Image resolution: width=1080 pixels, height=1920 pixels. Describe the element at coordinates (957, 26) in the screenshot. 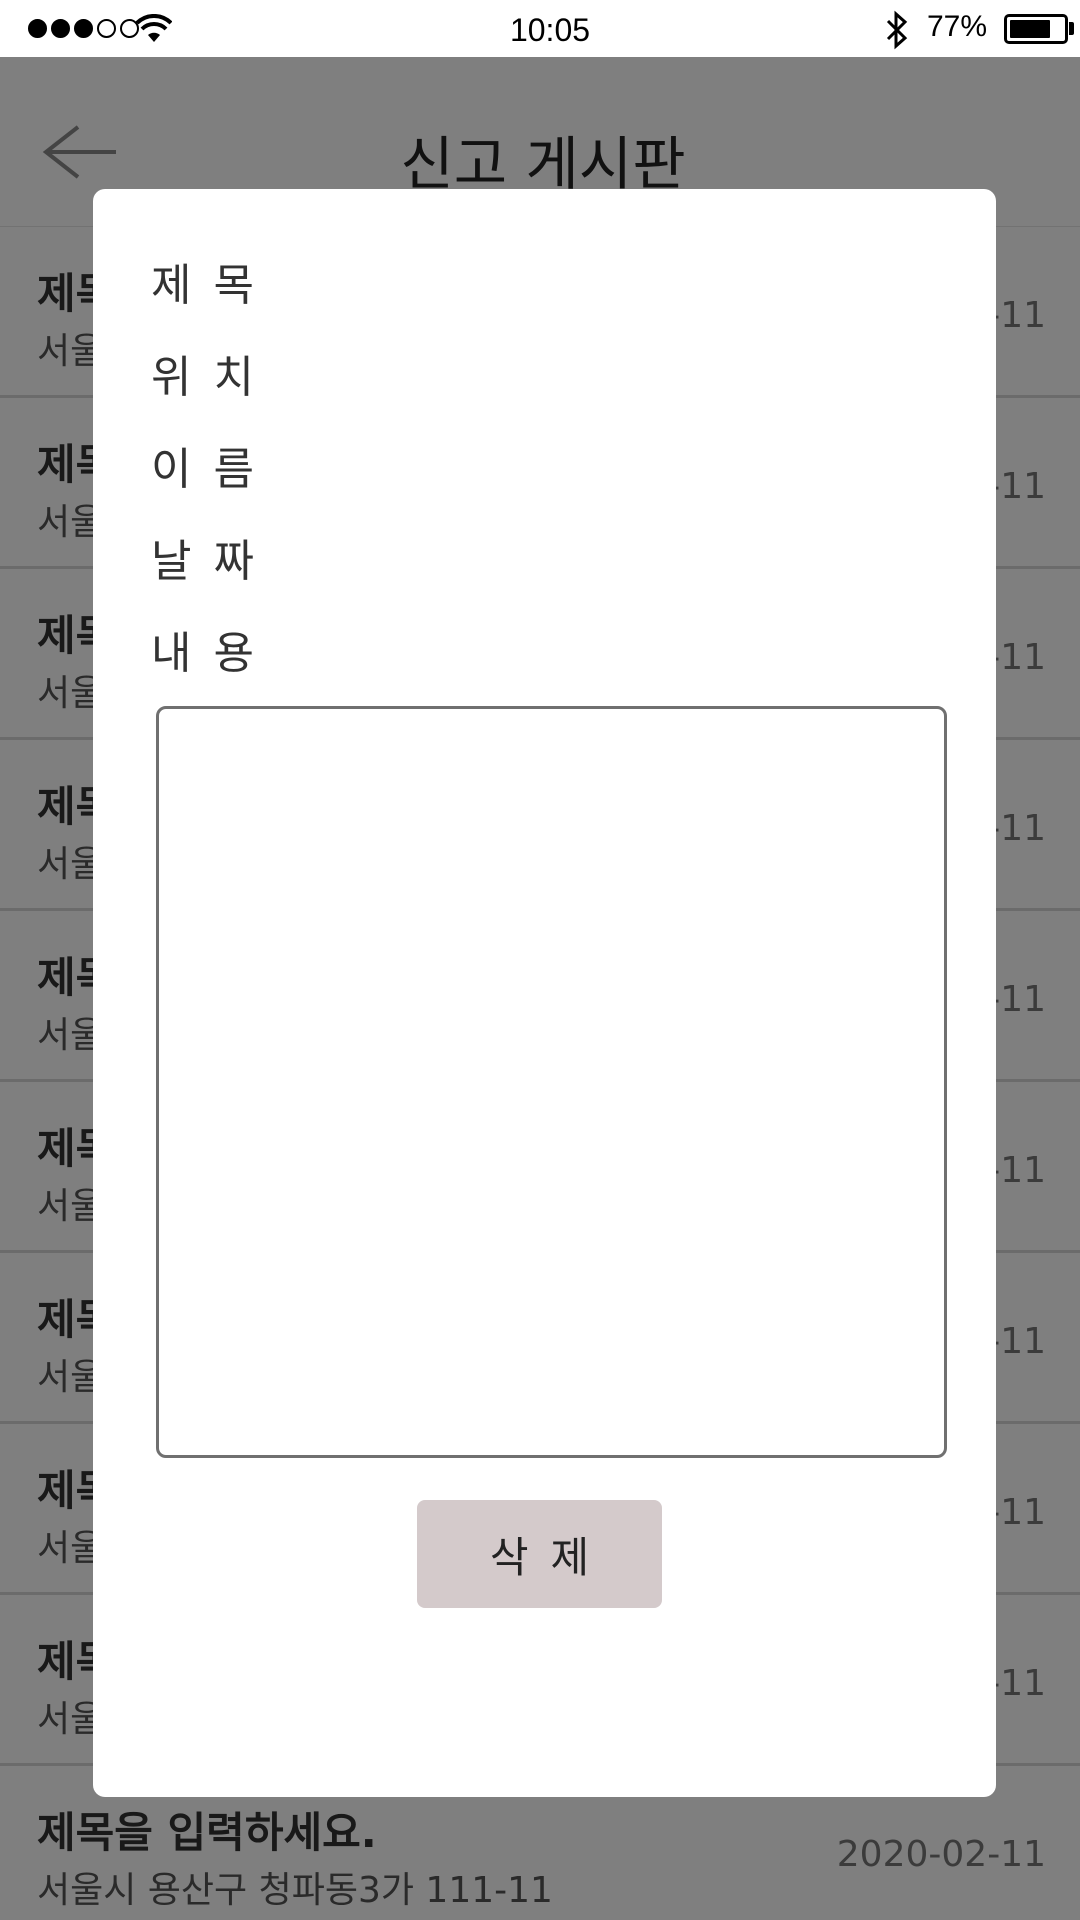

I see `battery-percent: 77%` at that location.